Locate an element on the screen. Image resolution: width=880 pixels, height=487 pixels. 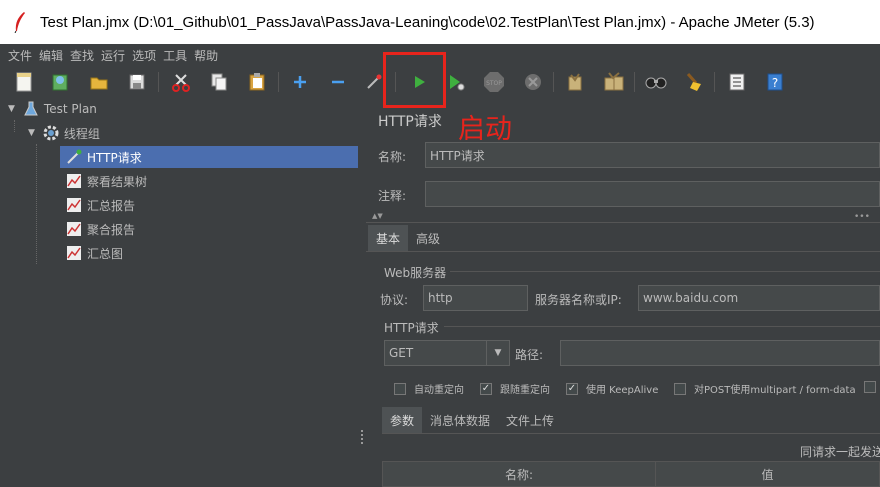
cut-icon is located at coordinates (181, 82).